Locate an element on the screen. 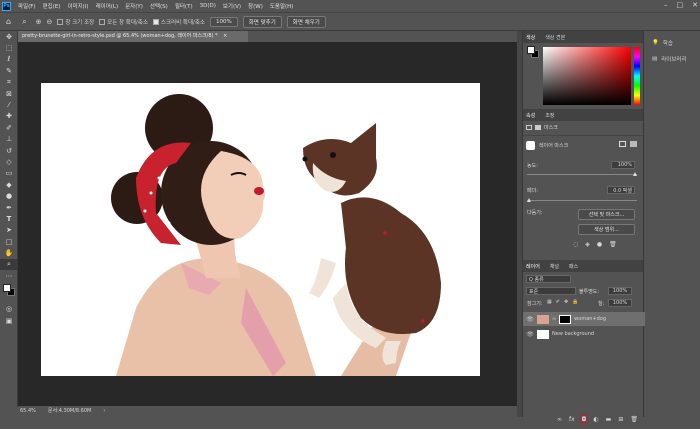  add-mask-icon: ◘ is located at coordinates (584, 419).